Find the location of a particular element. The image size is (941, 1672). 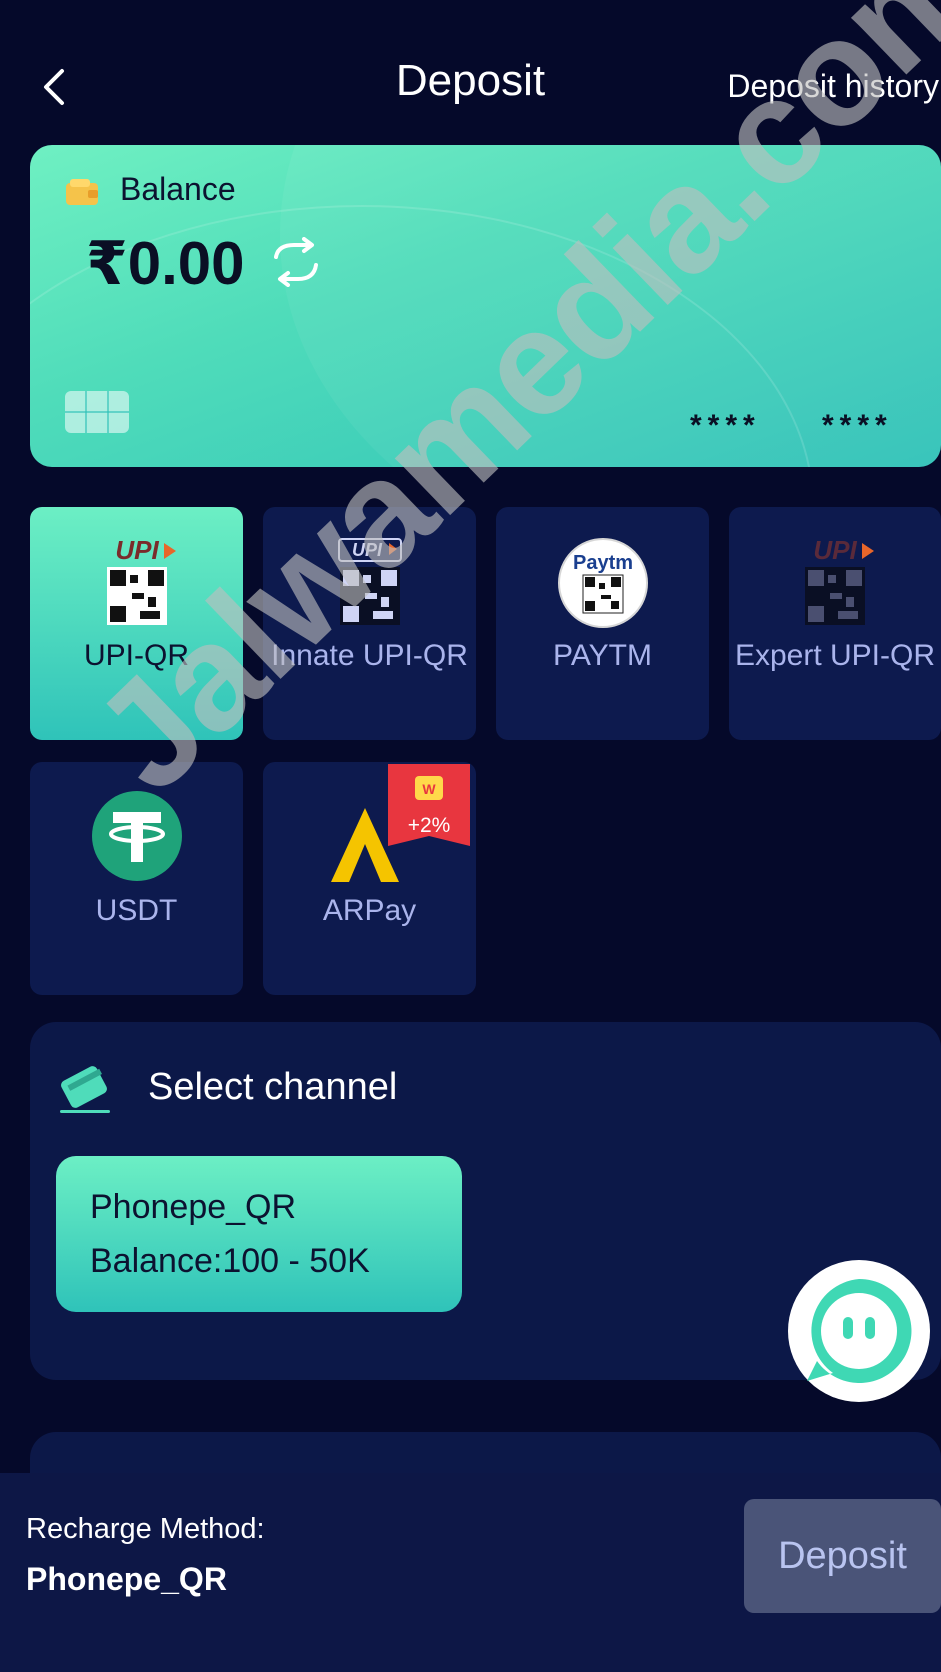

method-tile-expert-upi-qr: UPI Expert UPI-QR is located at coordinates (835, 623).